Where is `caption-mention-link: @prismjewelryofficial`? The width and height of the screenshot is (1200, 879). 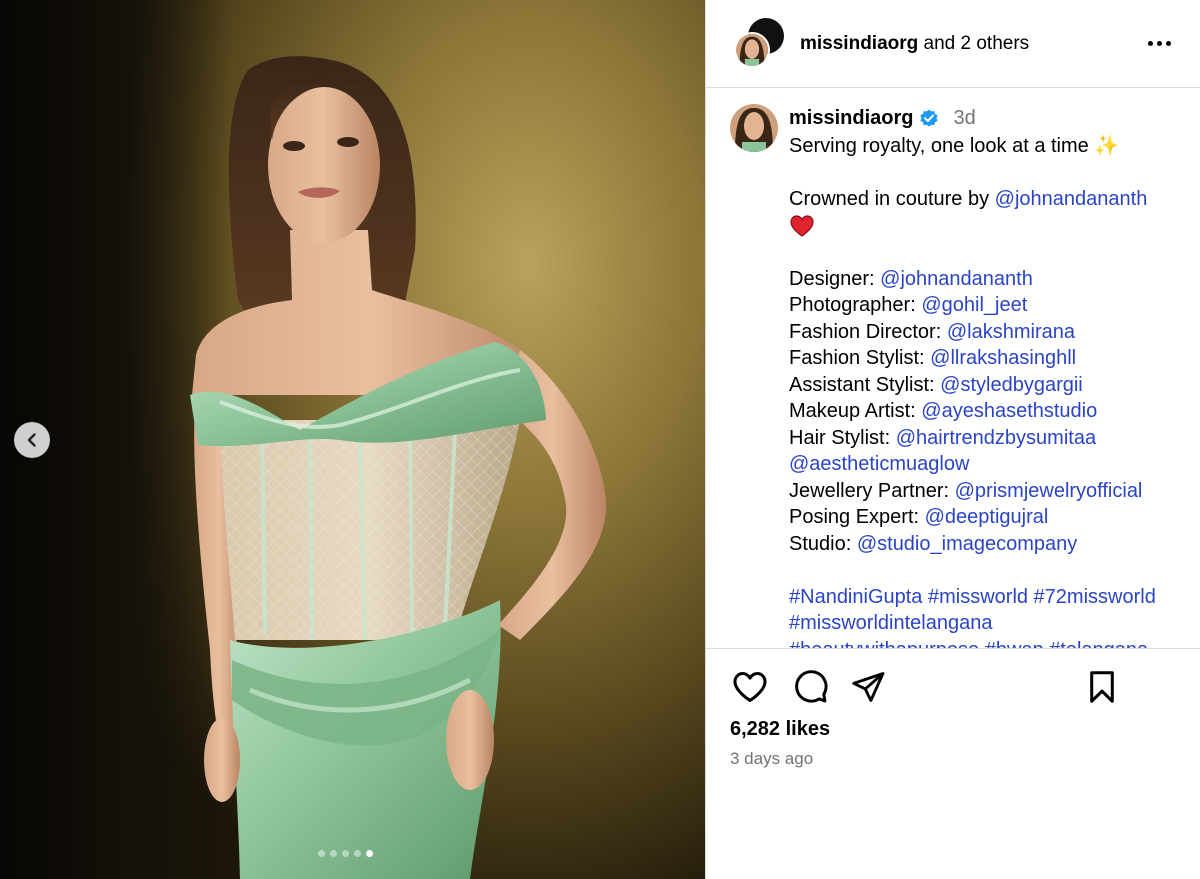 caption-mention-link: @prismjewelryofficial is located at coordinates (1049, 491).